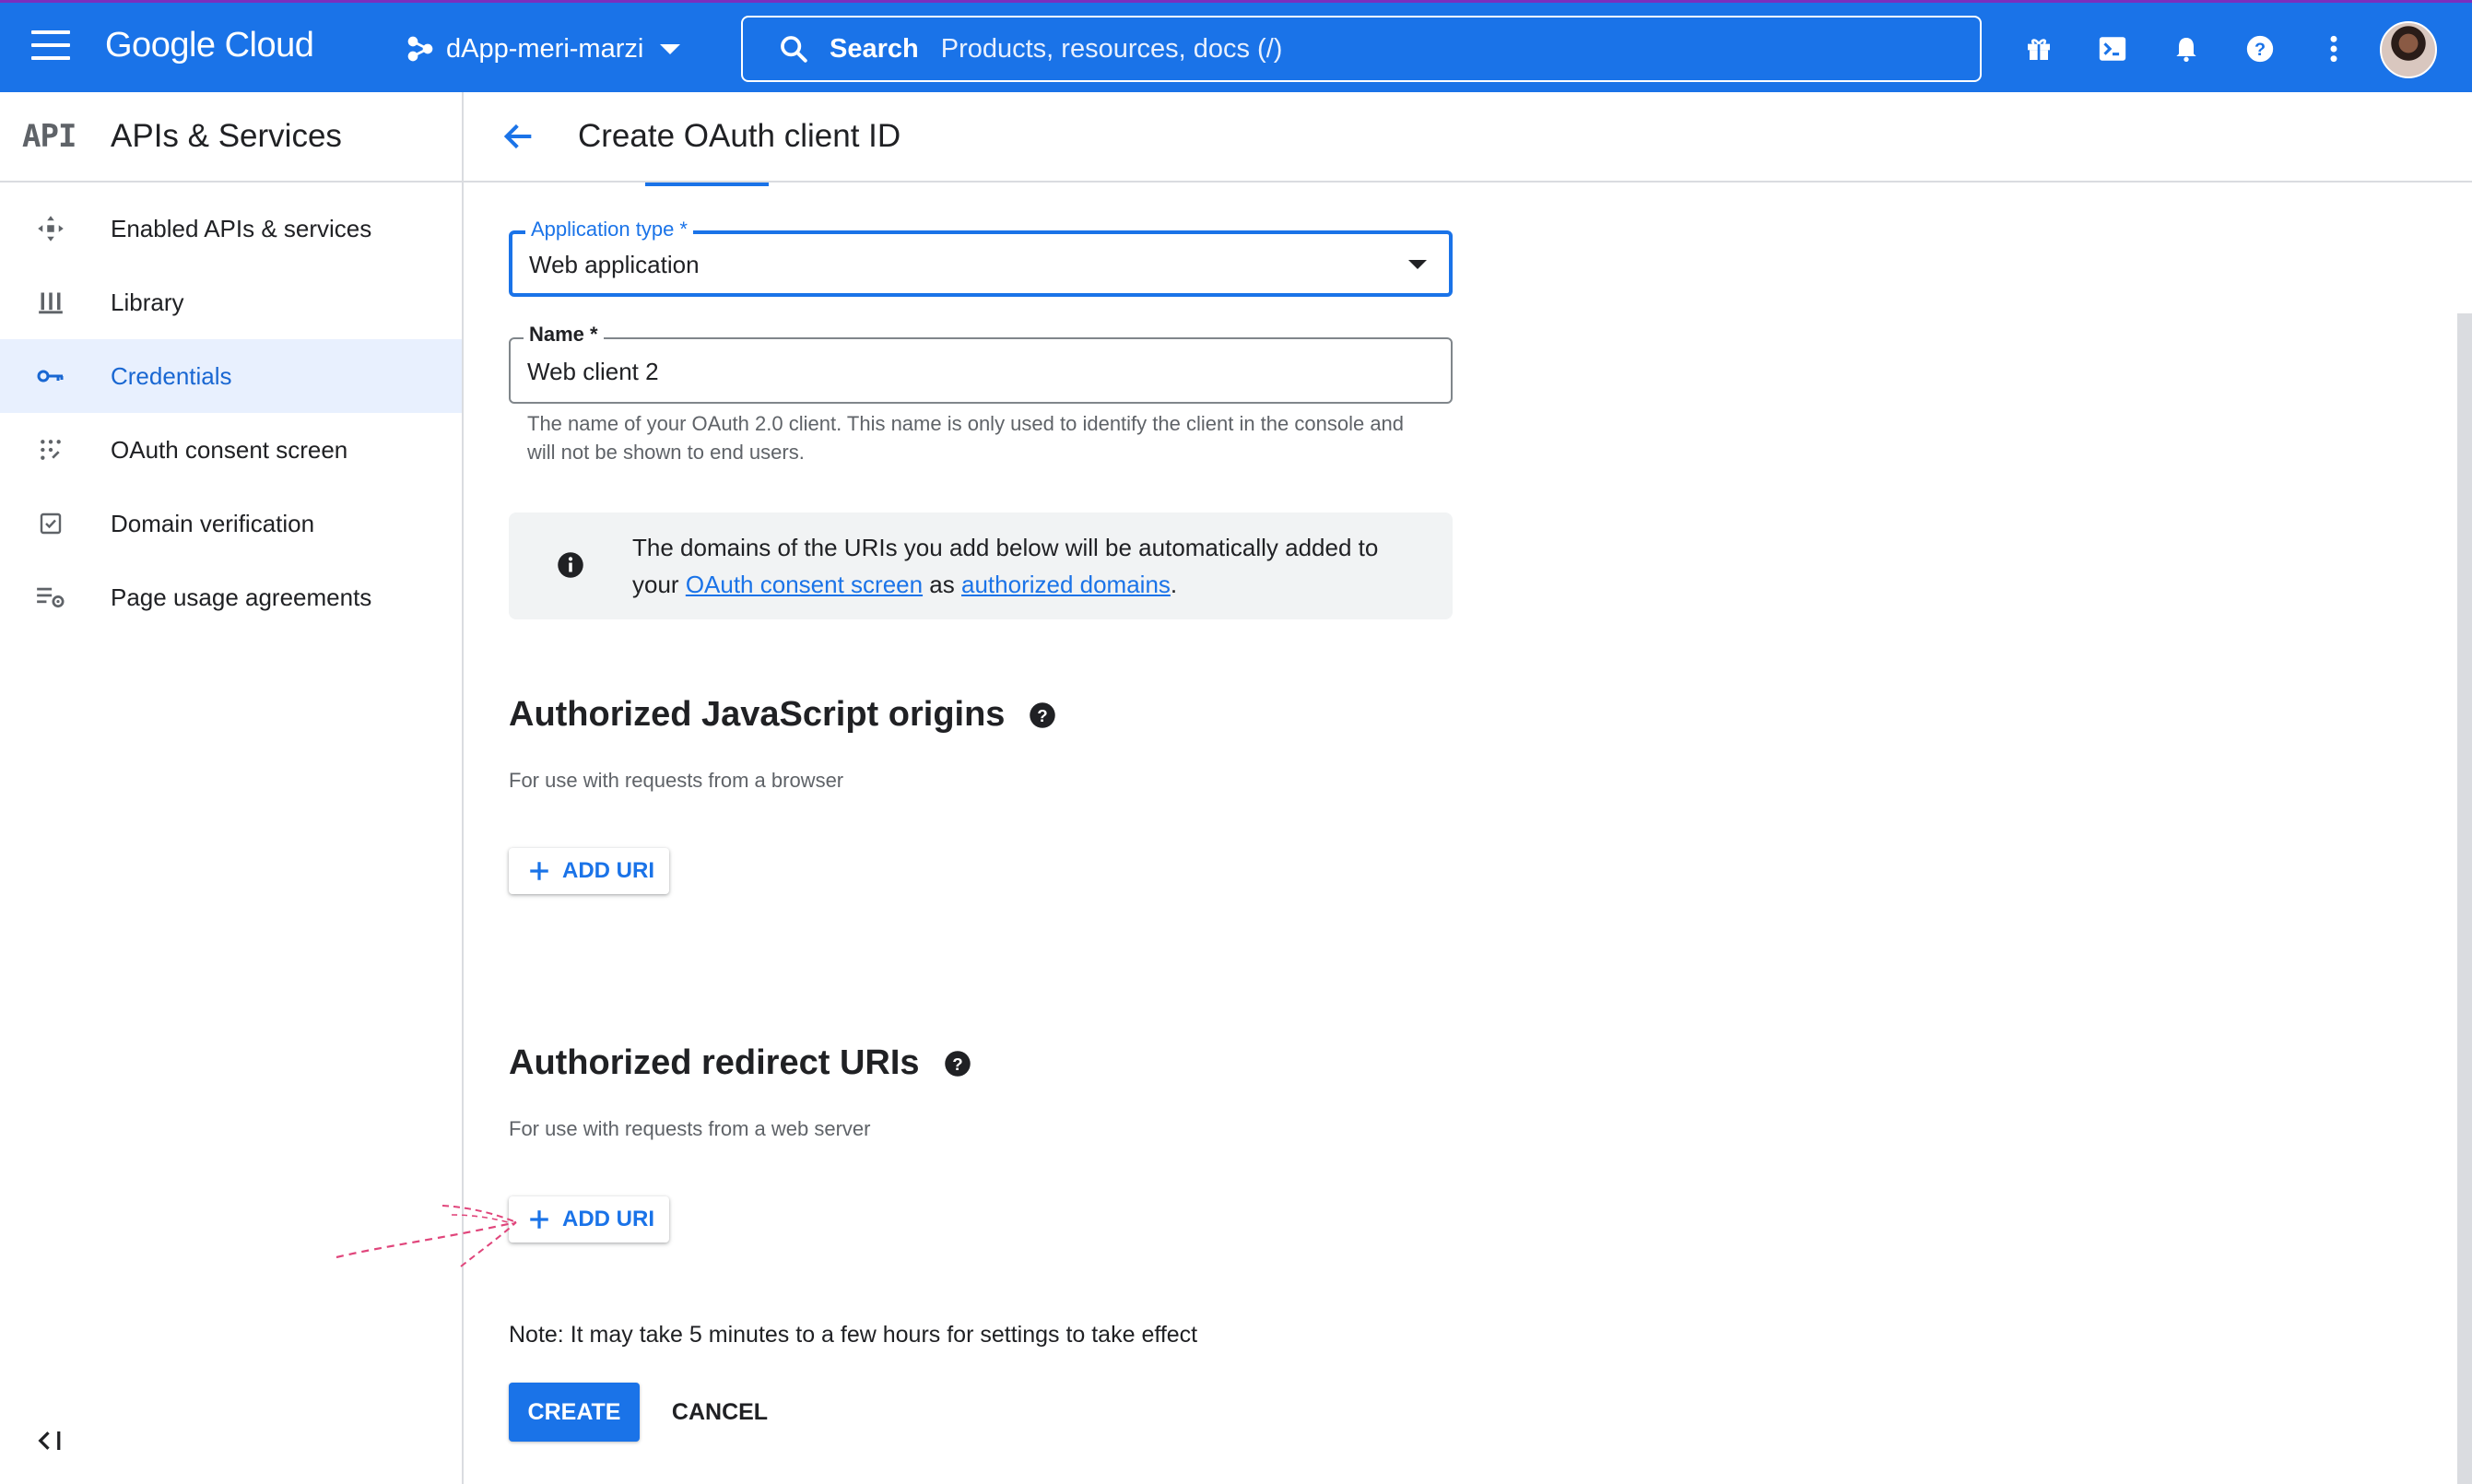 The image size is (2472, 1484). I want to click on enabled-apis-icon, so click(51, 229).